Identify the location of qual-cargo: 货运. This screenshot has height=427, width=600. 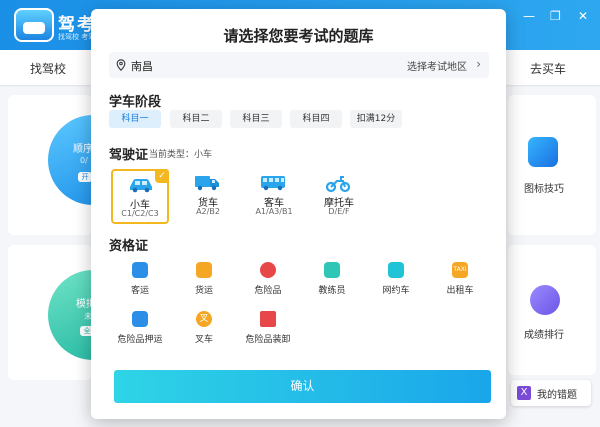
(204, 279).